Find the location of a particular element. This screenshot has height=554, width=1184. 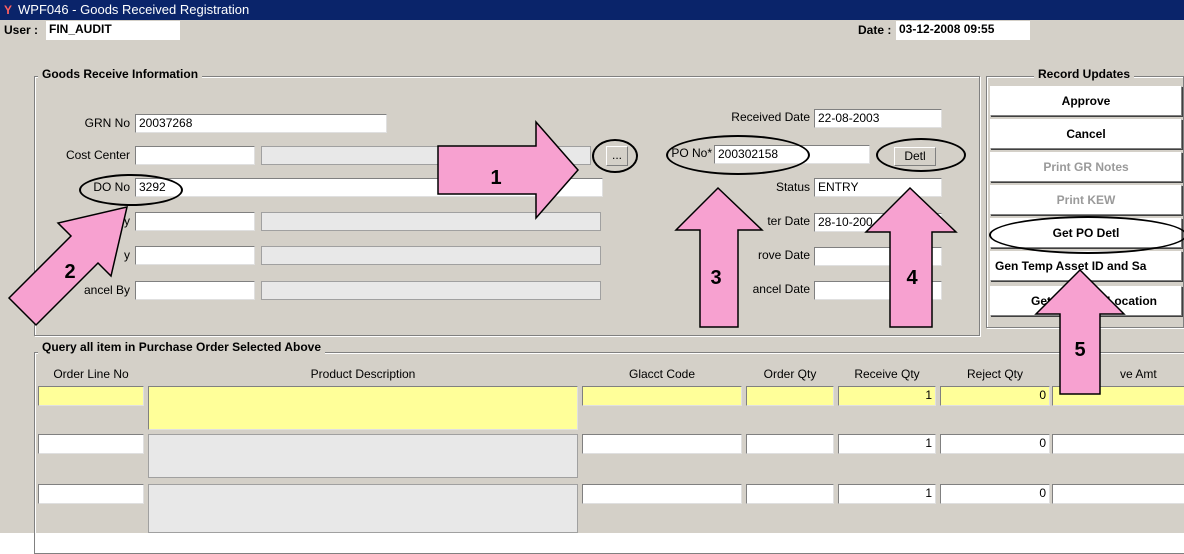

annotation-label-4: 4 is located at coordinates (912, 278).